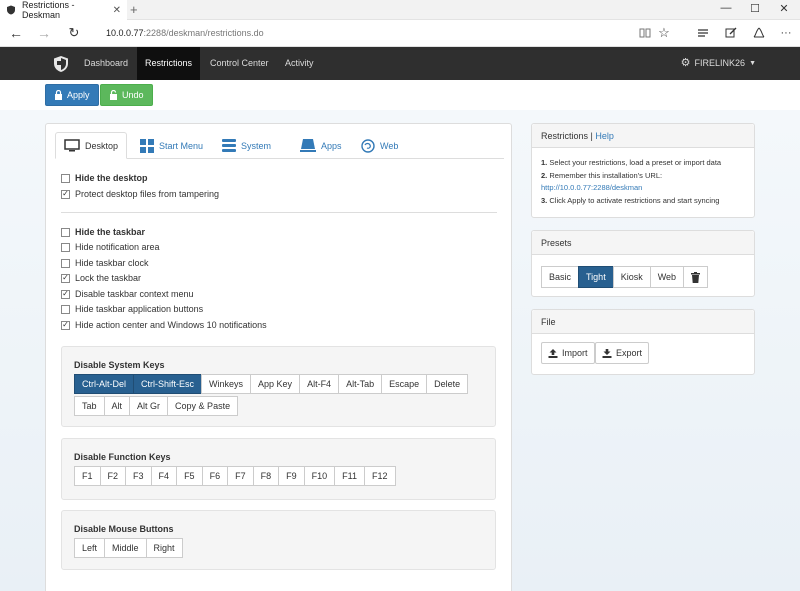  What do you see at coordinates (755, 8) in the screenshot?
I see `maximize-icon: ☐` at bounding box center [755, 8].